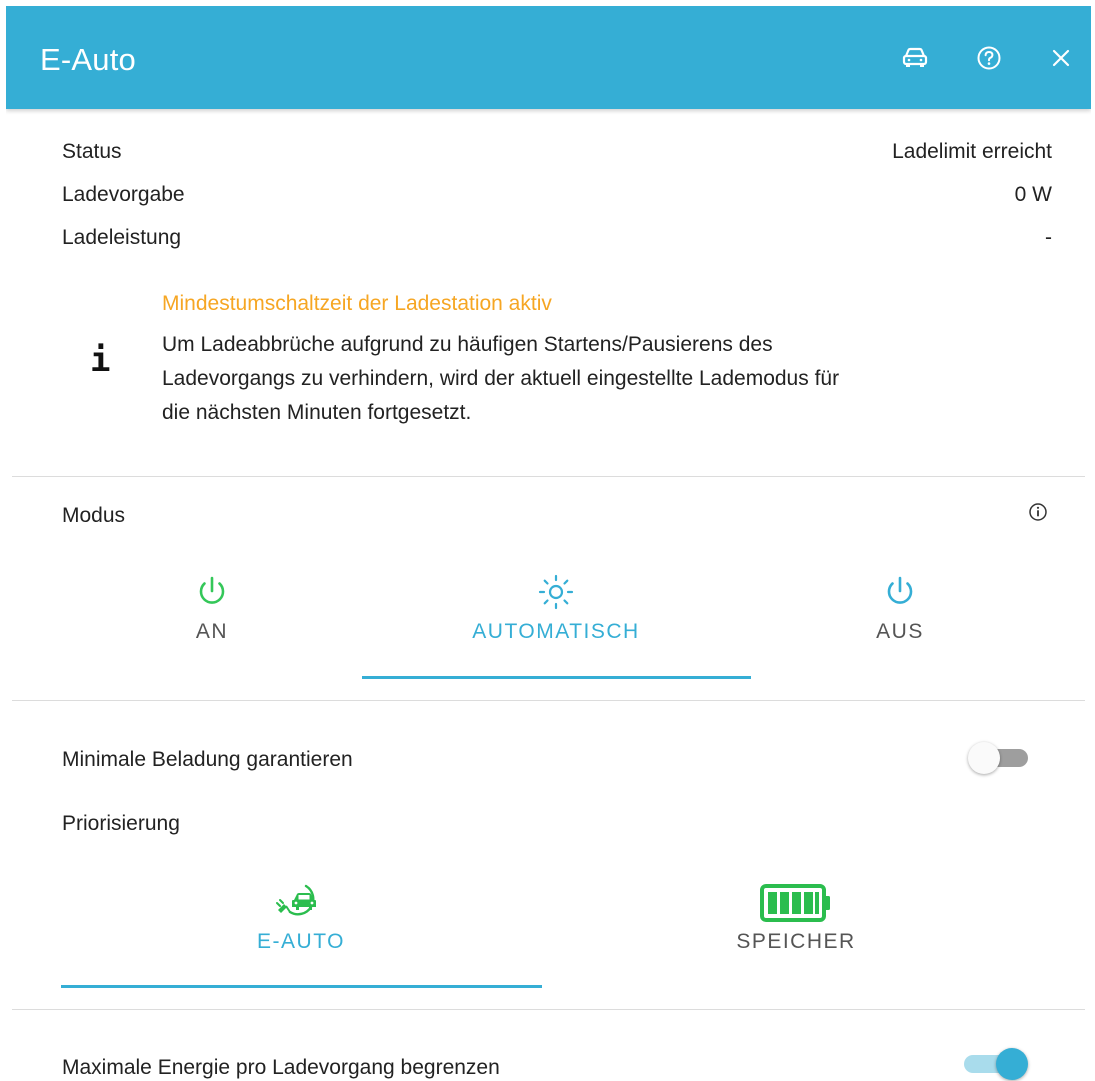 This screenshot has height=1081, width=1095. I want to click on car-icon, so click(915, 57).